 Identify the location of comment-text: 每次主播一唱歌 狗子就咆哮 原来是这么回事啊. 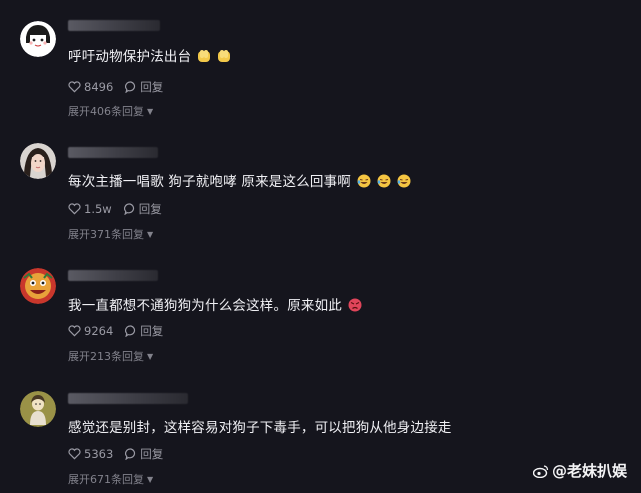
(239, 180).